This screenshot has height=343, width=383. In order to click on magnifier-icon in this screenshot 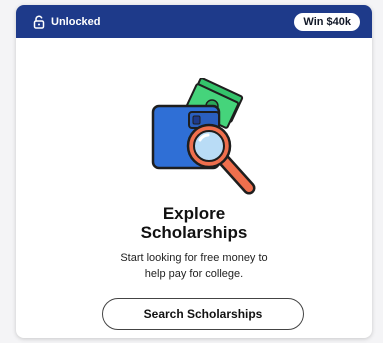, I will do `click(221, 159)`.